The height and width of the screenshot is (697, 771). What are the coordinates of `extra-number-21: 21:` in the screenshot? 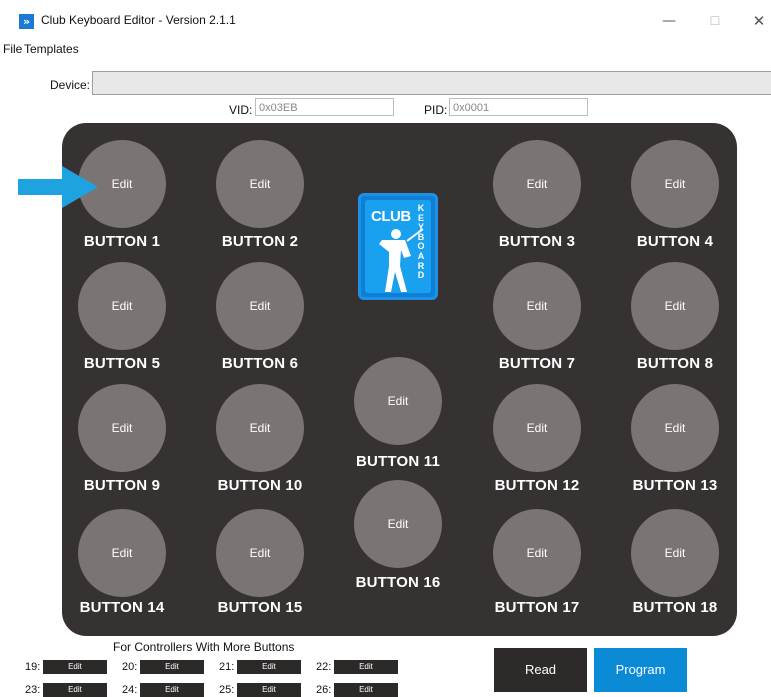 It's located at (227, 667).